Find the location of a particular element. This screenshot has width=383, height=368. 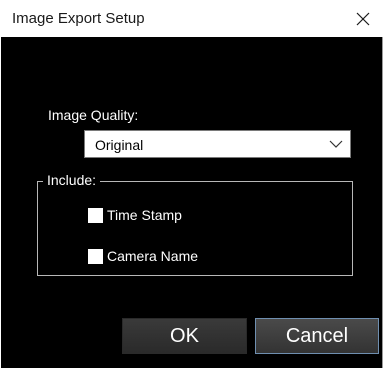

image-quality-value: Original is located at coordinates (119, 145).